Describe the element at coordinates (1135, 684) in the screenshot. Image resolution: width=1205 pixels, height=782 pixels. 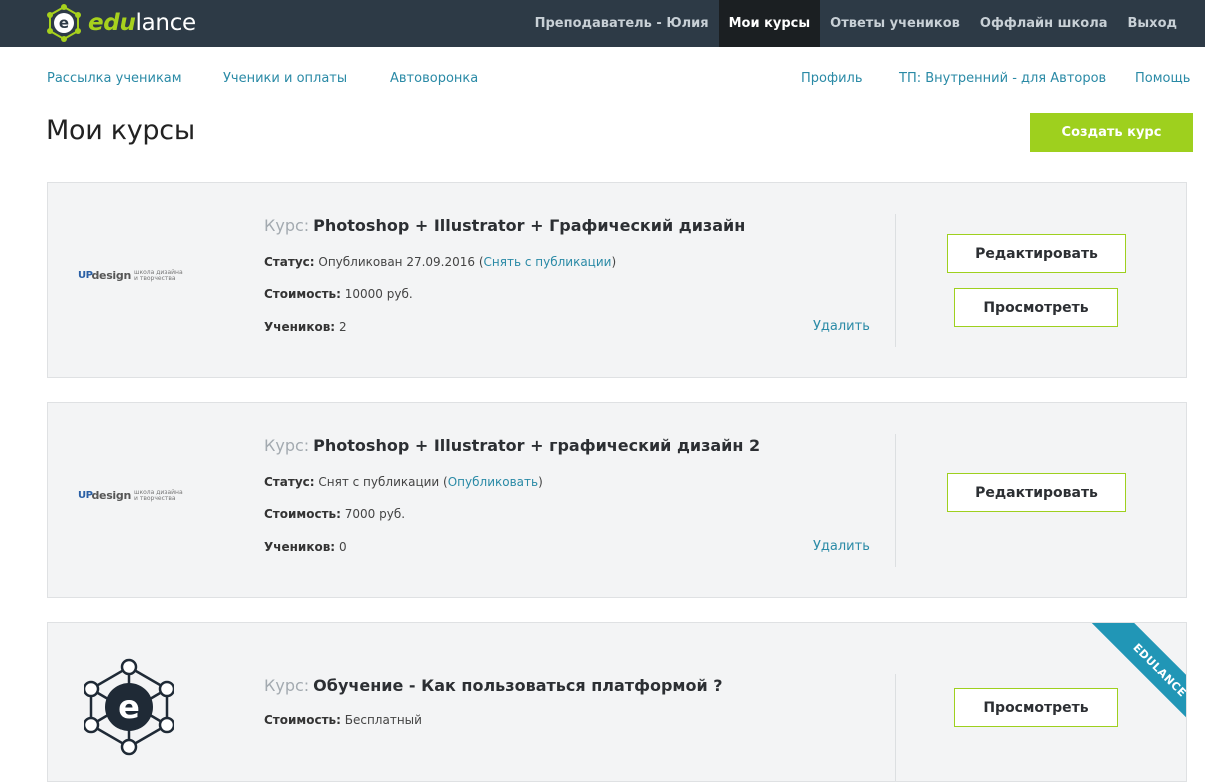
I see `edulance-ribbon-badge: EDULANCE` at that location.